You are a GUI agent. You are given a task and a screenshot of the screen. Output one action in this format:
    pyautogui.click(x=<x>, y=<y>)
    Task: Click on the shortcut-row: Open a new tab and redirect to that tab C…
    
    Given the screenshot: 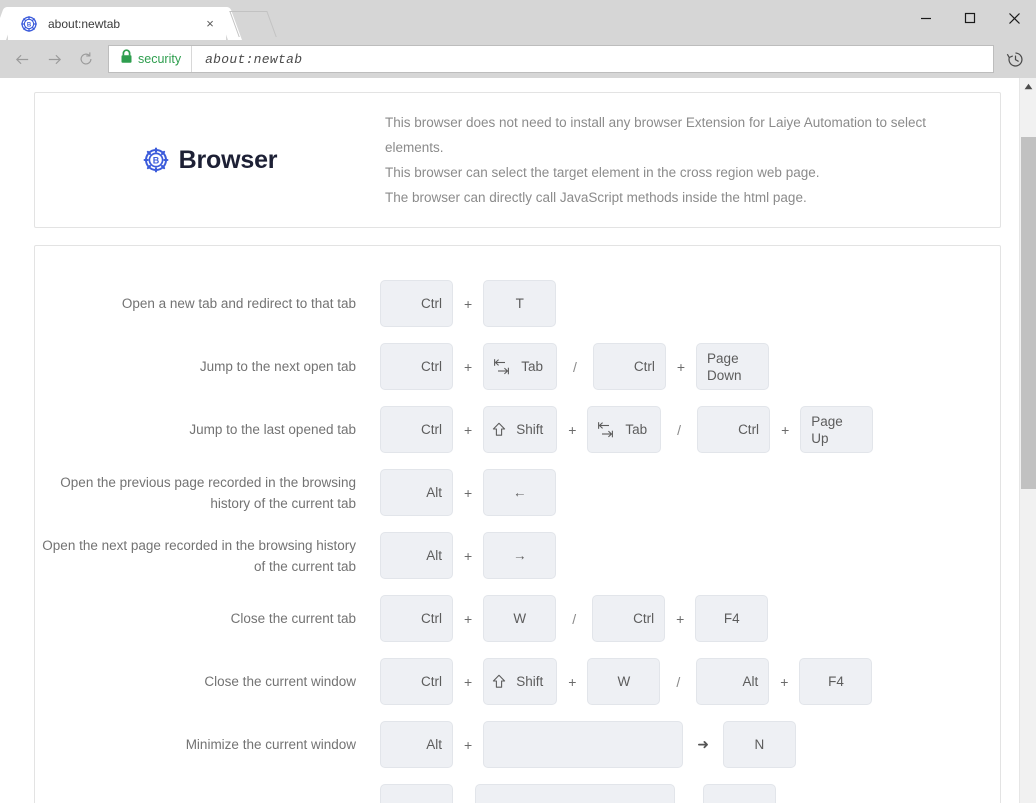 What is the action you would take?
    pyautogui.click(x=517, y=303)
    